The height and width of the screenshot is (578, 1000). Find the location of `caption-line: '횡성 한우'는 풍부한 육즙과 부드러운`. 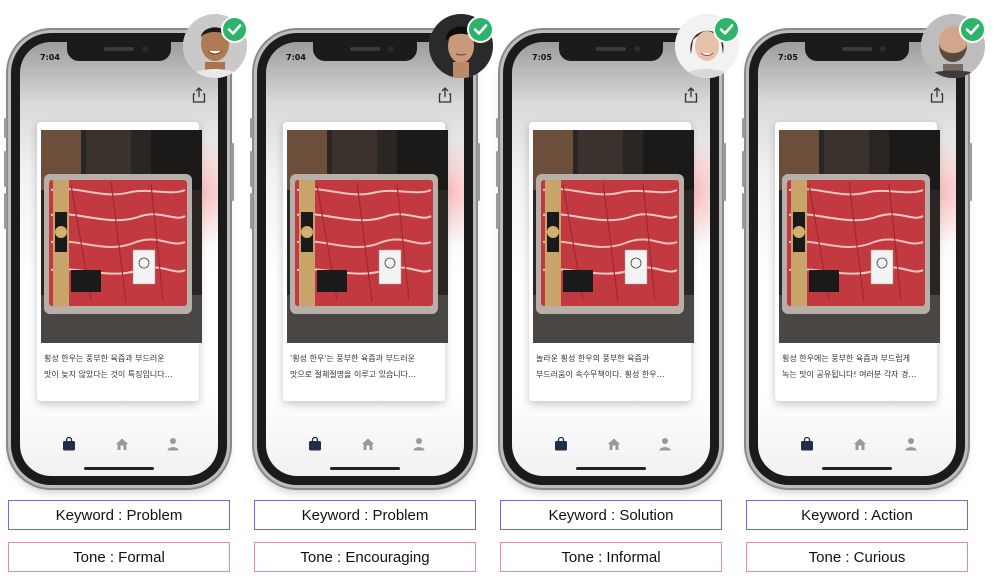

caption-line: '횡성 한우'는 풍부한 육즙과 부드러운 is located at coordinates (352, 358).